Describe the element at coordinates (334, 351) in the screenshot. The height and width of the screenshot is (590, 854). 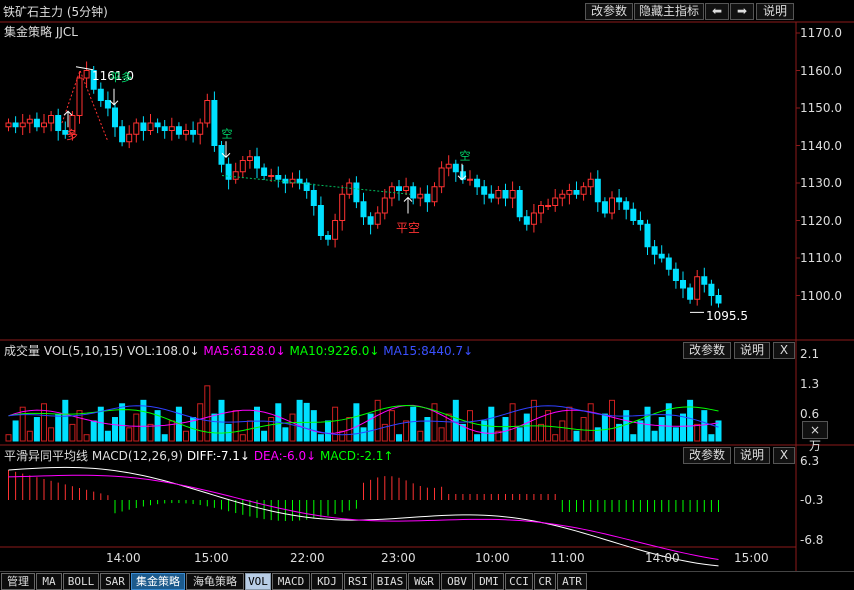
I see `volume-ma10: MA10:9226.0↓` at that location.